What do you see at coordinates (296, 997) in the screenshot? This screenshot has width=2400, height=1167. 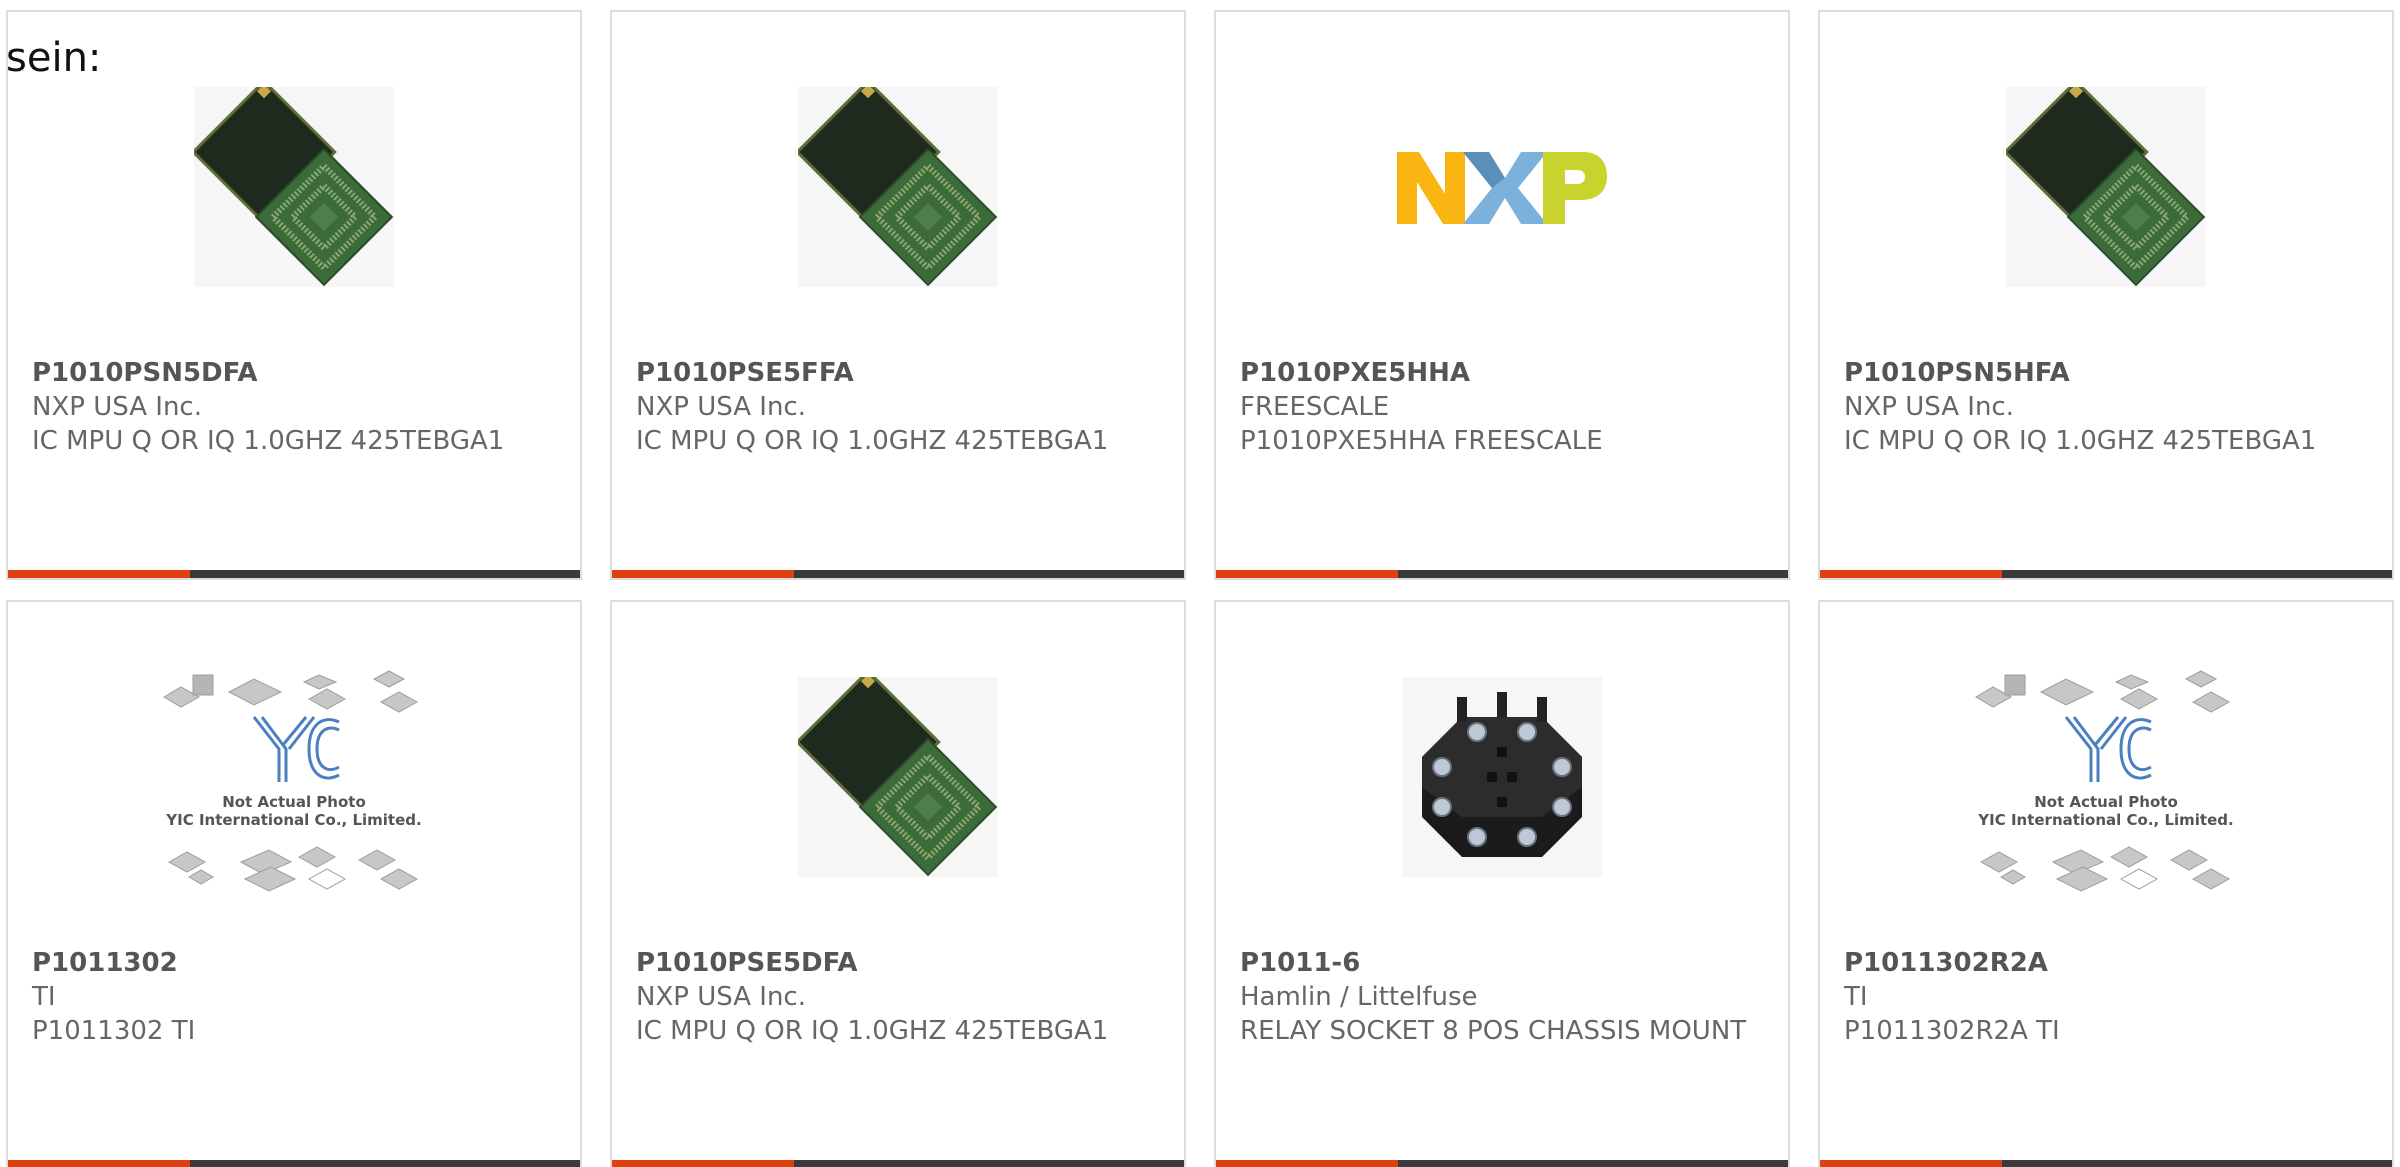 I see `product-info: P1011302 TI P1011302 TI` at bounding box center [296, 997].